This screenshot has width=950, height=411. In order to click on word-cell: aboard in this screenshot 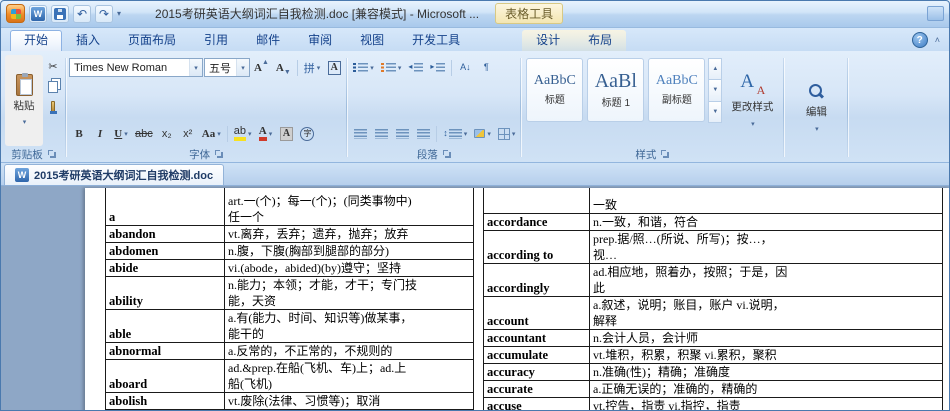, I will do `click(165, 375)`.